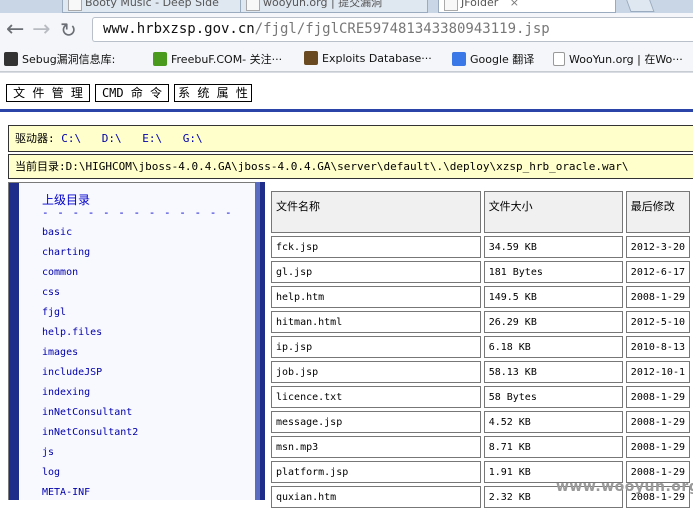  I want to click on file-modified-cell: 2012-10-1, so click(657, 372).